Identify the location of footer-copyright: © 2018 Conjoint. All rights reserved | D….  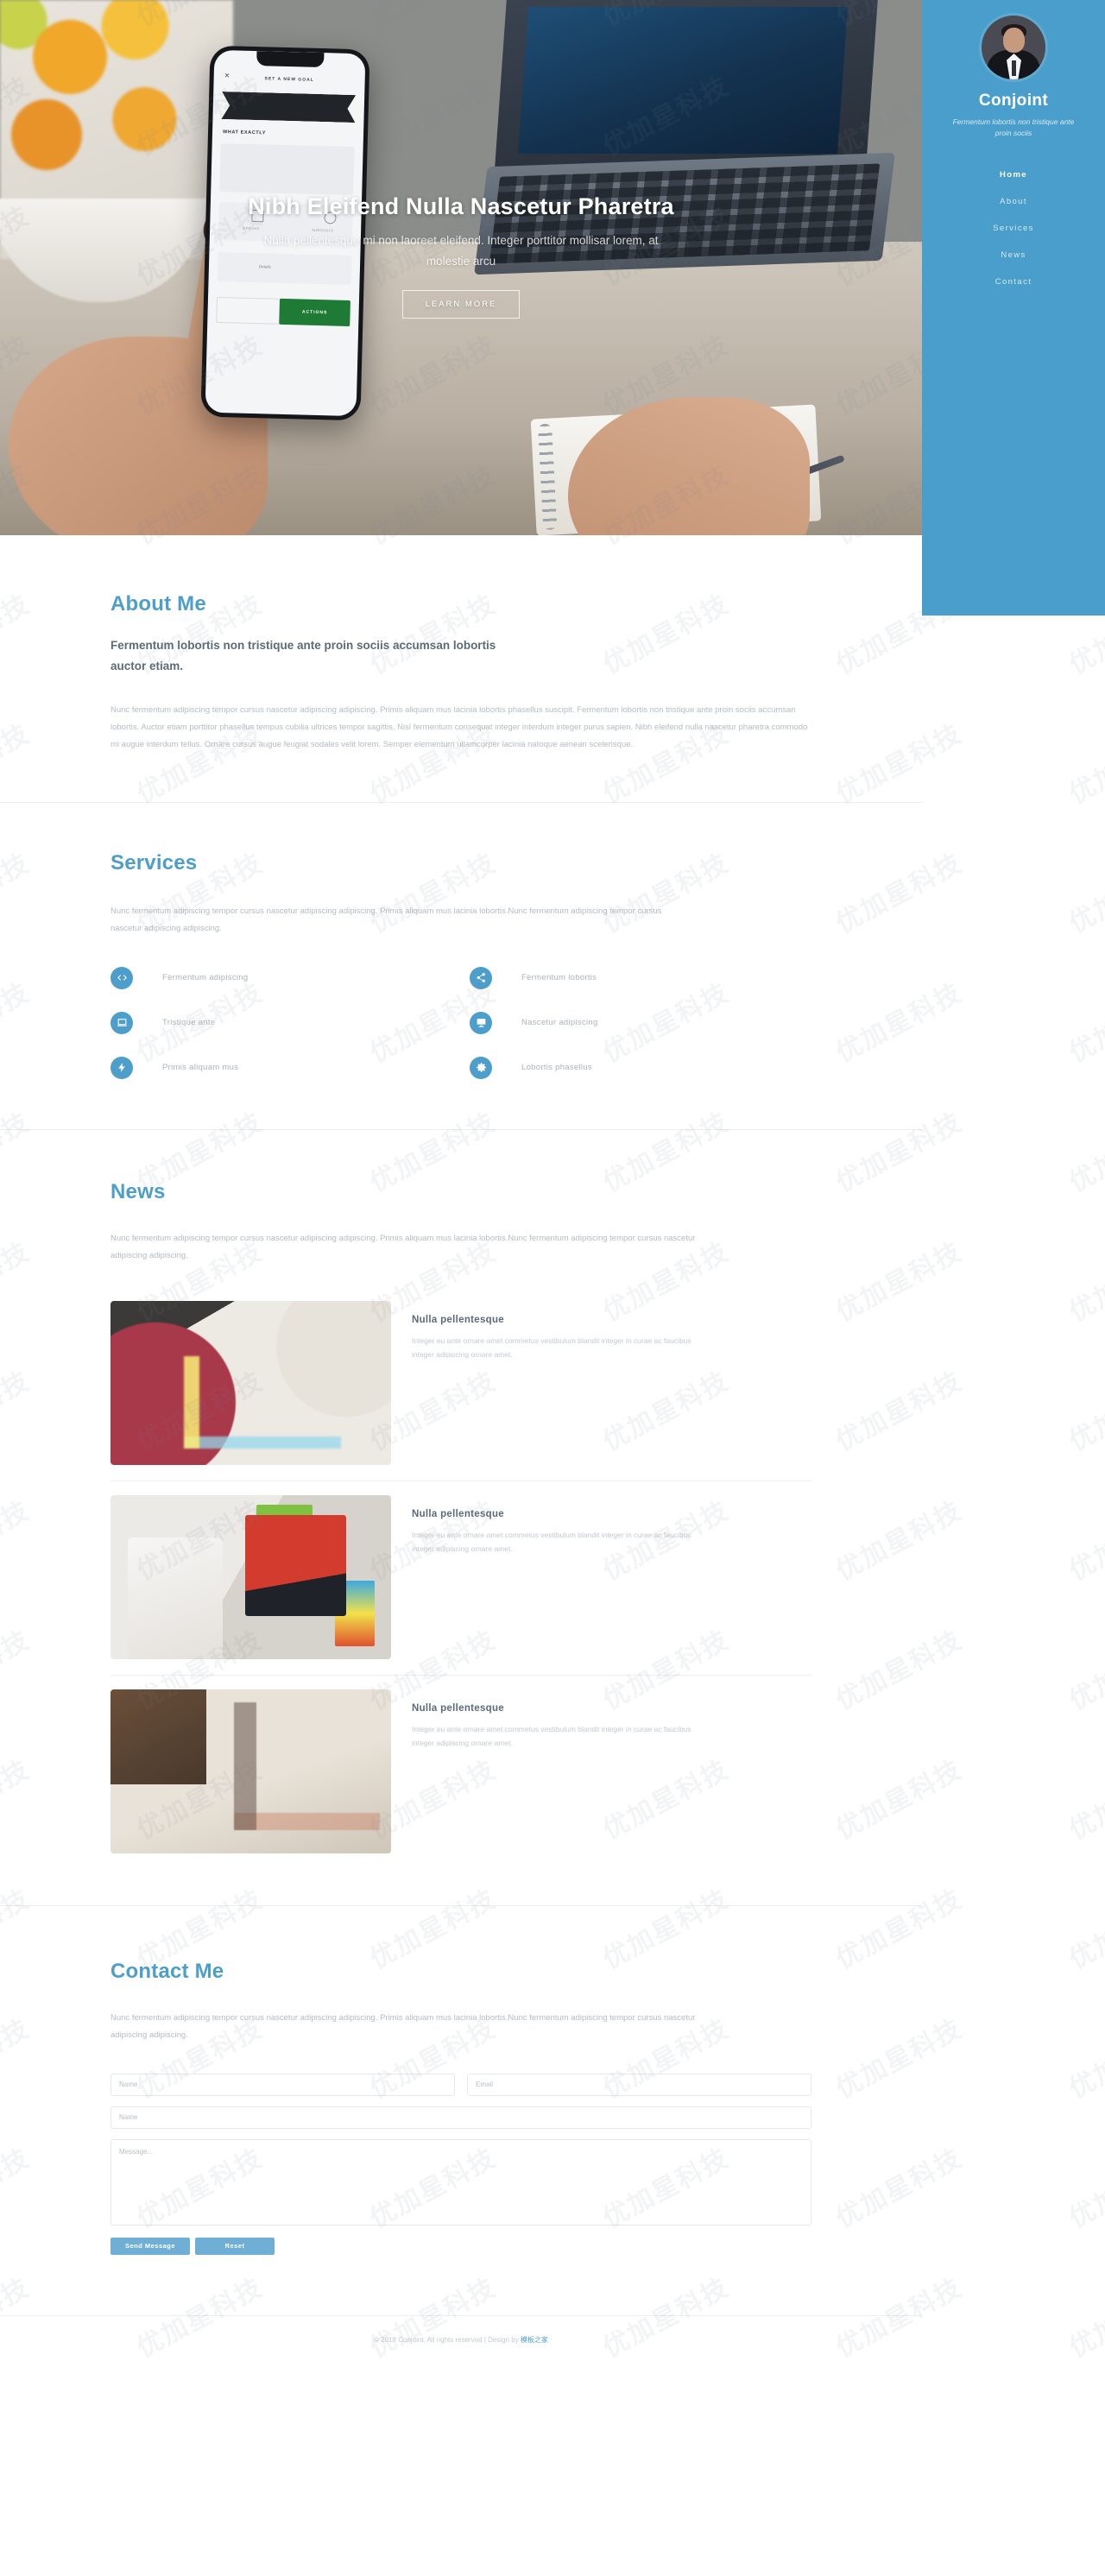
(448, 2339).